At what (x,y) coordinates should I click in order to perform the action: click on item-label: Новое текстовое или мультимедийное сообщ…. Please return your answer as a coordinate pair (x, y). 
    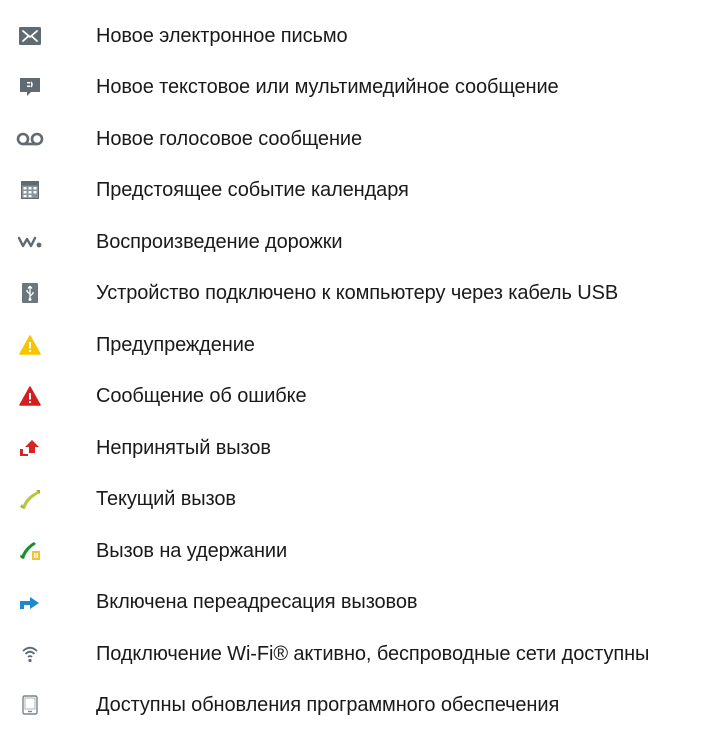
    Looking at the image, I should click on (327, 87).